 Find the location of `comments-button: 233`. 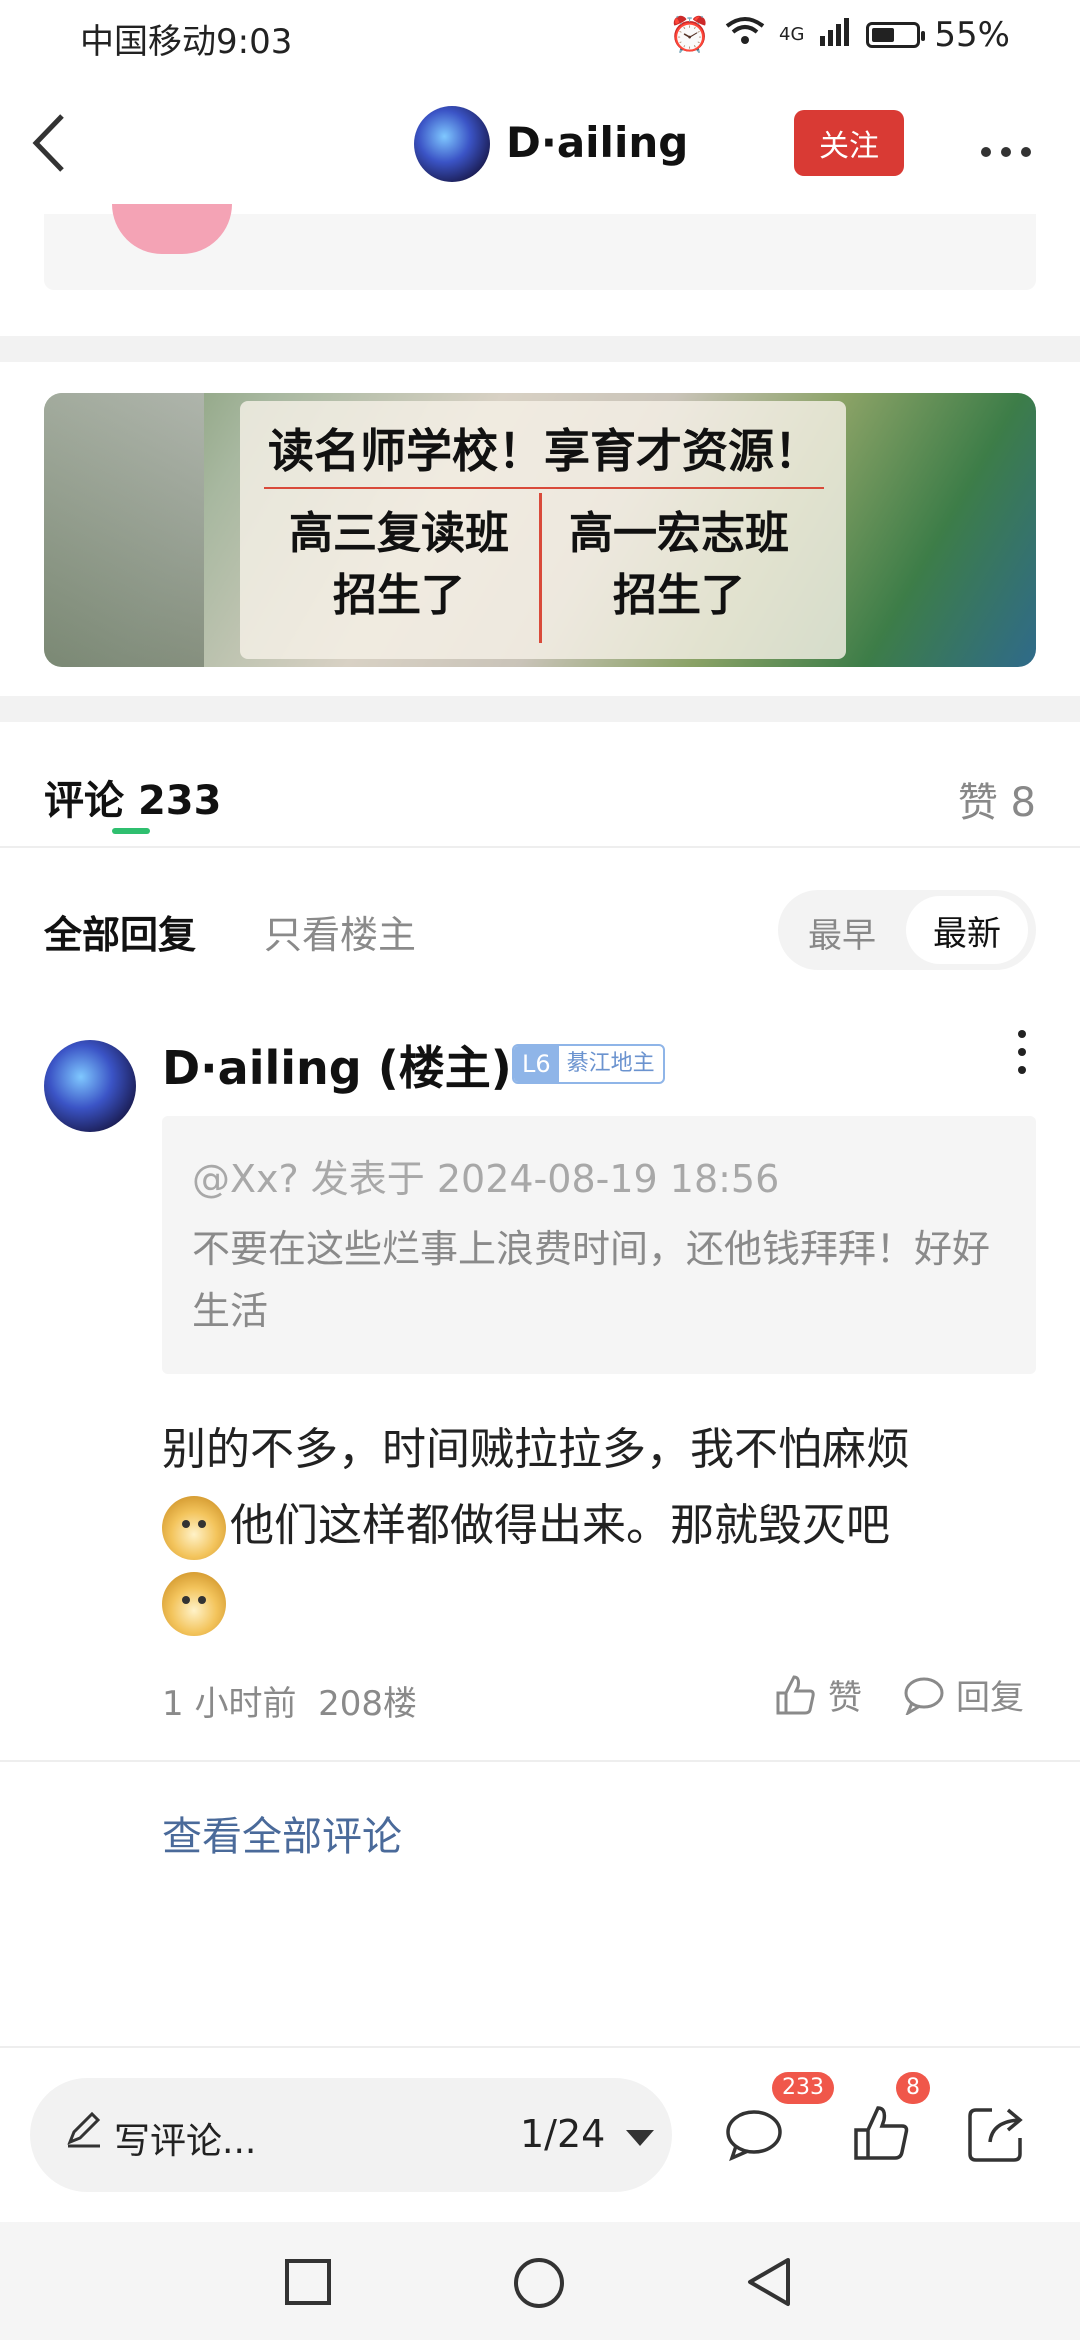

comments-button: 233 is located at coordinates (777, 2120).